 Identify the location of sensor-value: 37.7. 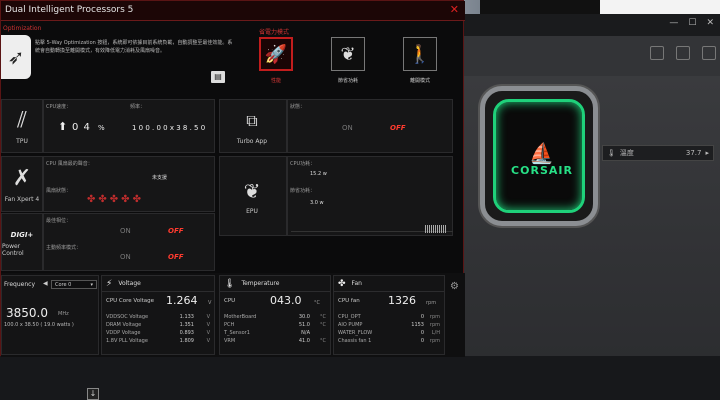
(693, 153).